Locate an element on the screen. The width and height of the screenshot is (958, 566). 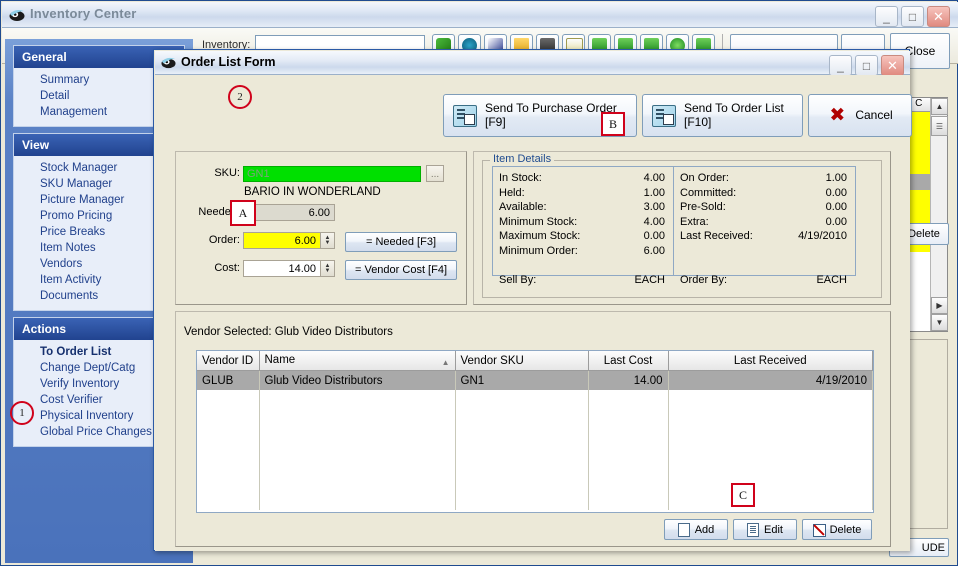
detail-value: 3.00 is located at coordinates (654, 207).